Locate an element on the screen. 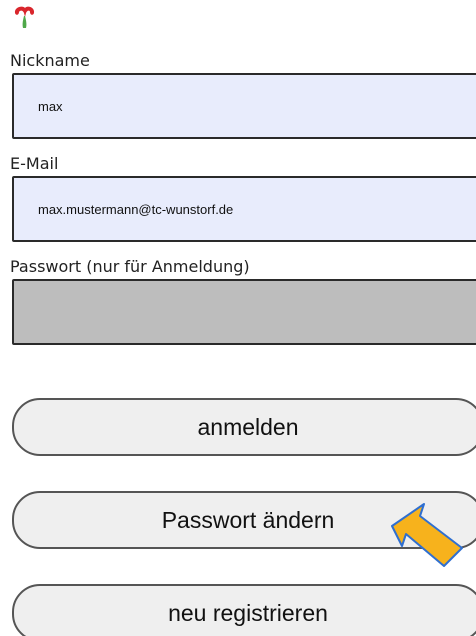 The image size is (476, 636). pointer-arrow-icon is located at coordinates (427, 535).